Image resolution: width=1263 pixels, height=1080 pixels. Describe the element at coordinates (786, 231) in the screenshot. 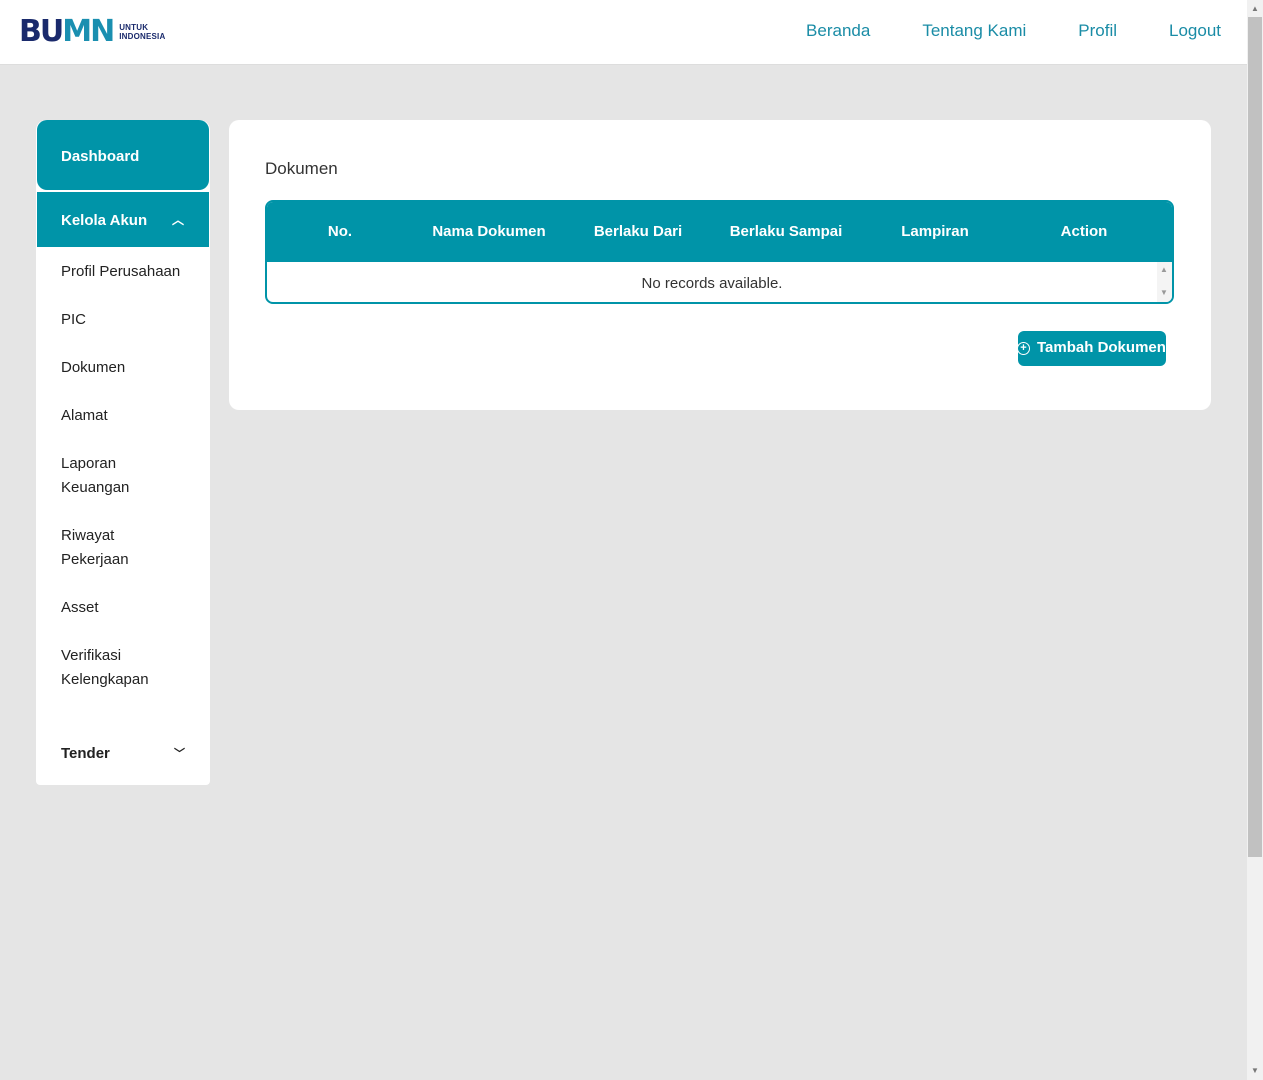

I see `column-header-berlaku-sampai: Berlaku Sampai` at that location.